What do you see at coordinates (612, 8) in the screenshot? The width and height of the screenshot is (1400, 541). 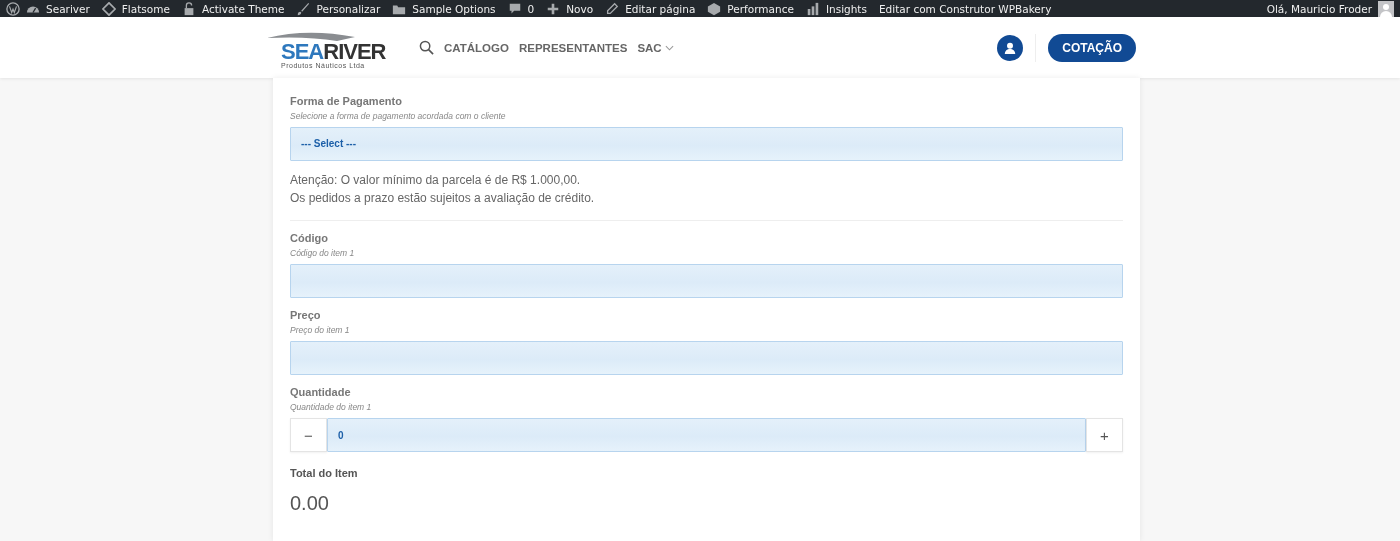 I see `pencil-icon` at bounding box center [612, 8].